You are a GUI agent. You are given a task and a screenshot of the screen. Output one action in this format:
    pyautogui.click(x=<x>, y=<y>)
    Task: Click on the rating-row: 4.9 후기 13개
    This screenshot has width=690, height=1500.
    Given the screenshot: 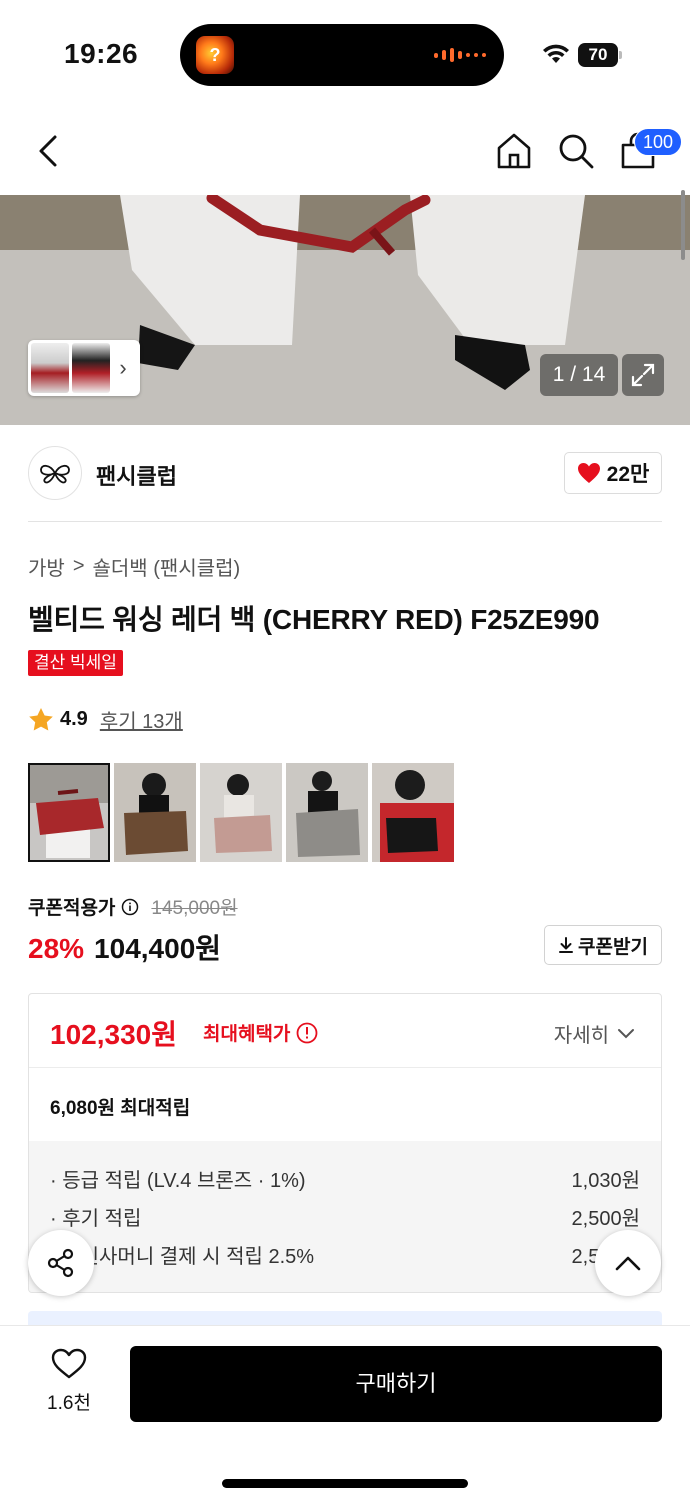 What is the action you would take?
    pyautogui.click(x=105, y=719)
    